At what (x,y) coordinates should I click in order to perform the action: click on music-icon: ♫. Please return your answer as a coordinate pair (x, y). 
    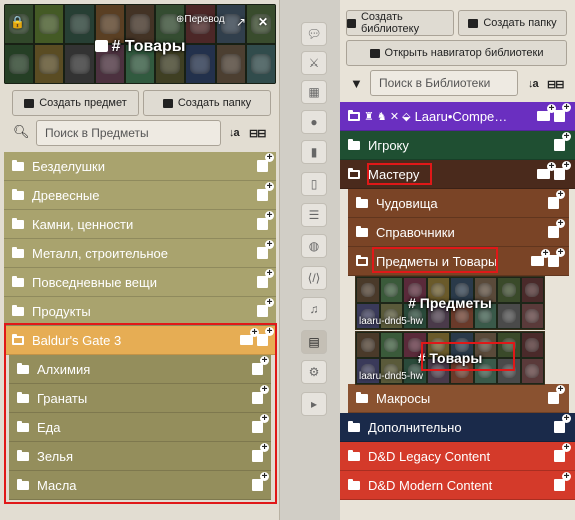
    Looking at the image, I should click on (314, 309).